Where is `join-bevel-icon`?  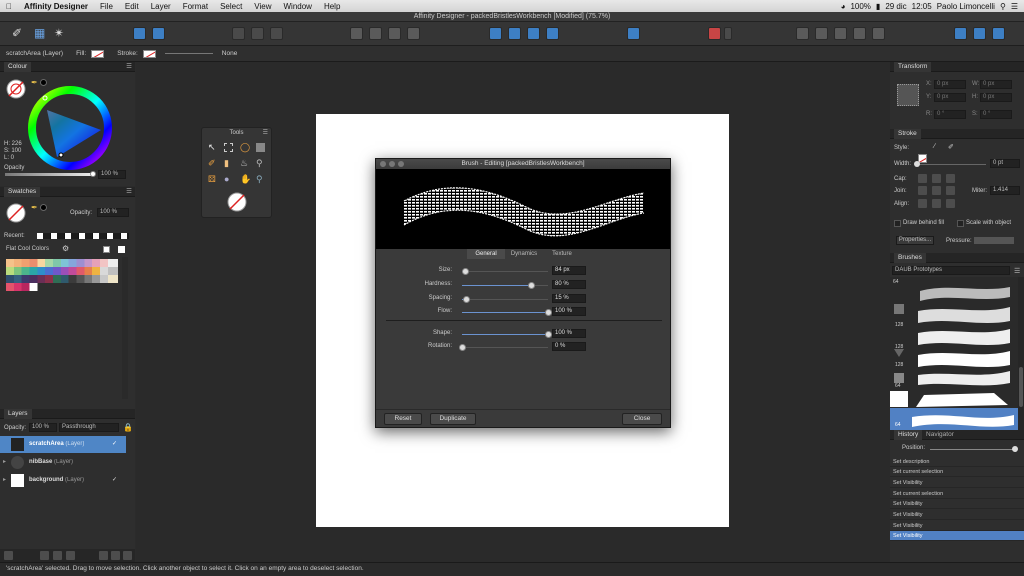 join-bevel-icon is located at coordinates (950, 190).